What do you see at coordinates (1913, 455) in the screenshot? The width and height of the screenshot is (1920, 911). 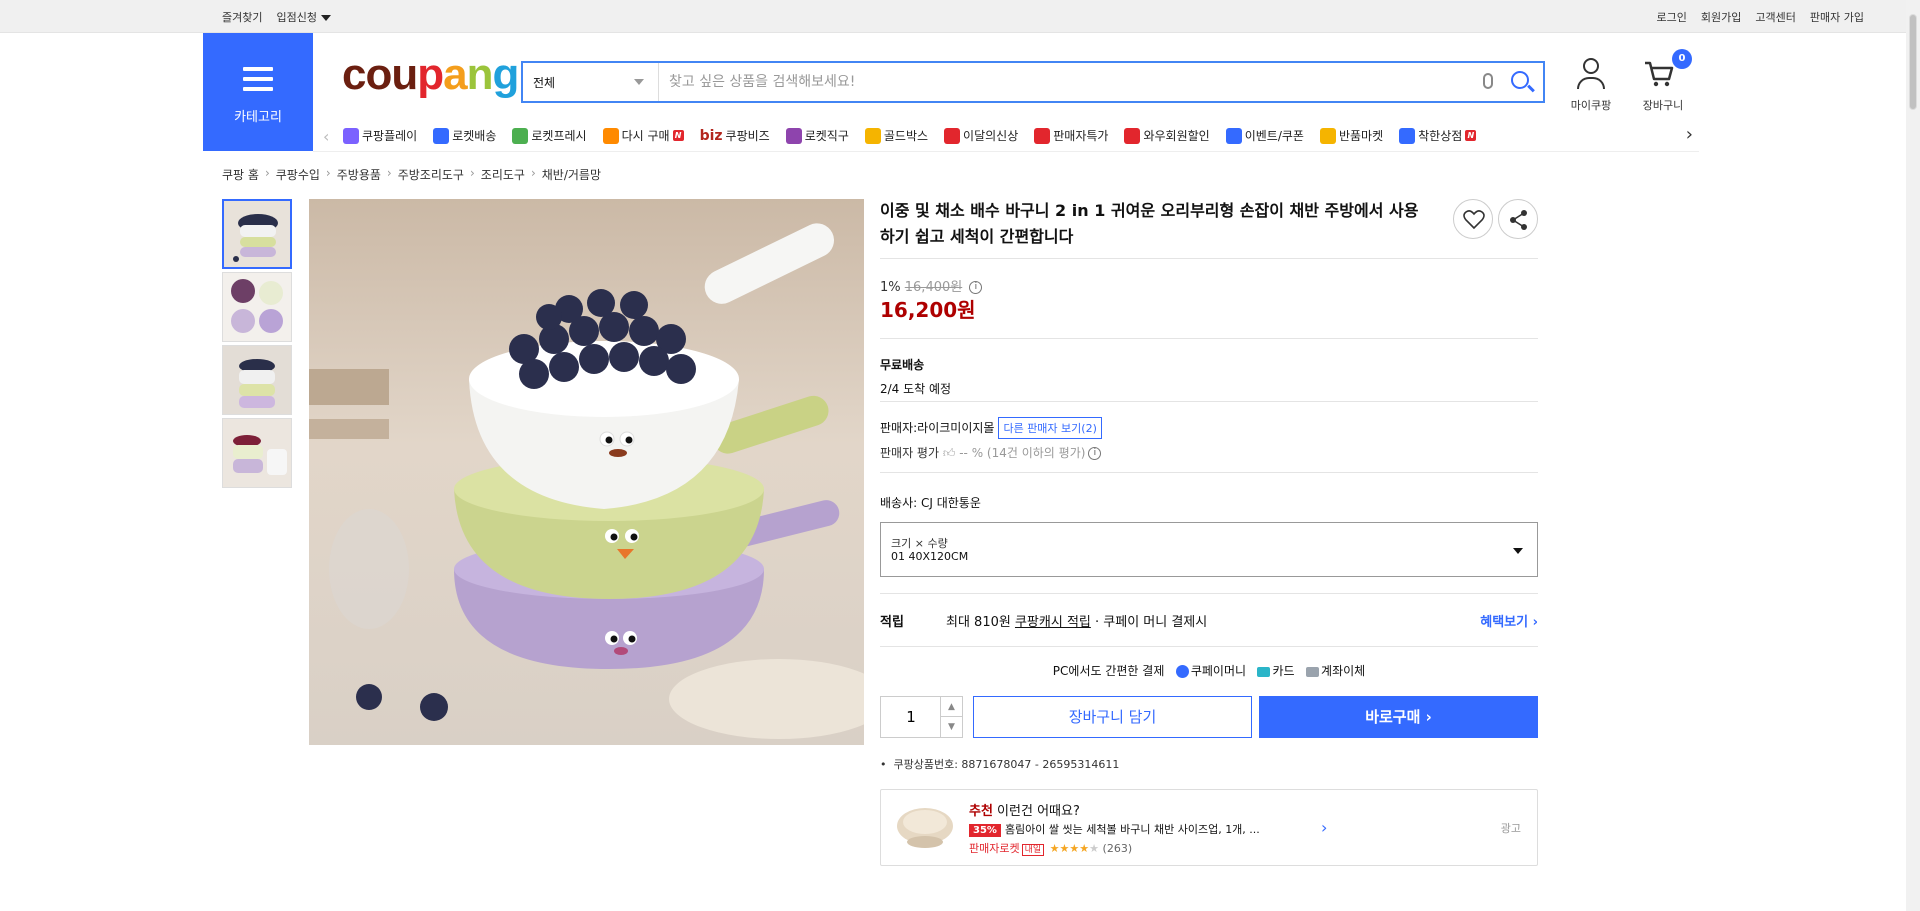 I see `page-scrollbar` at bounding box center [1913, 455].